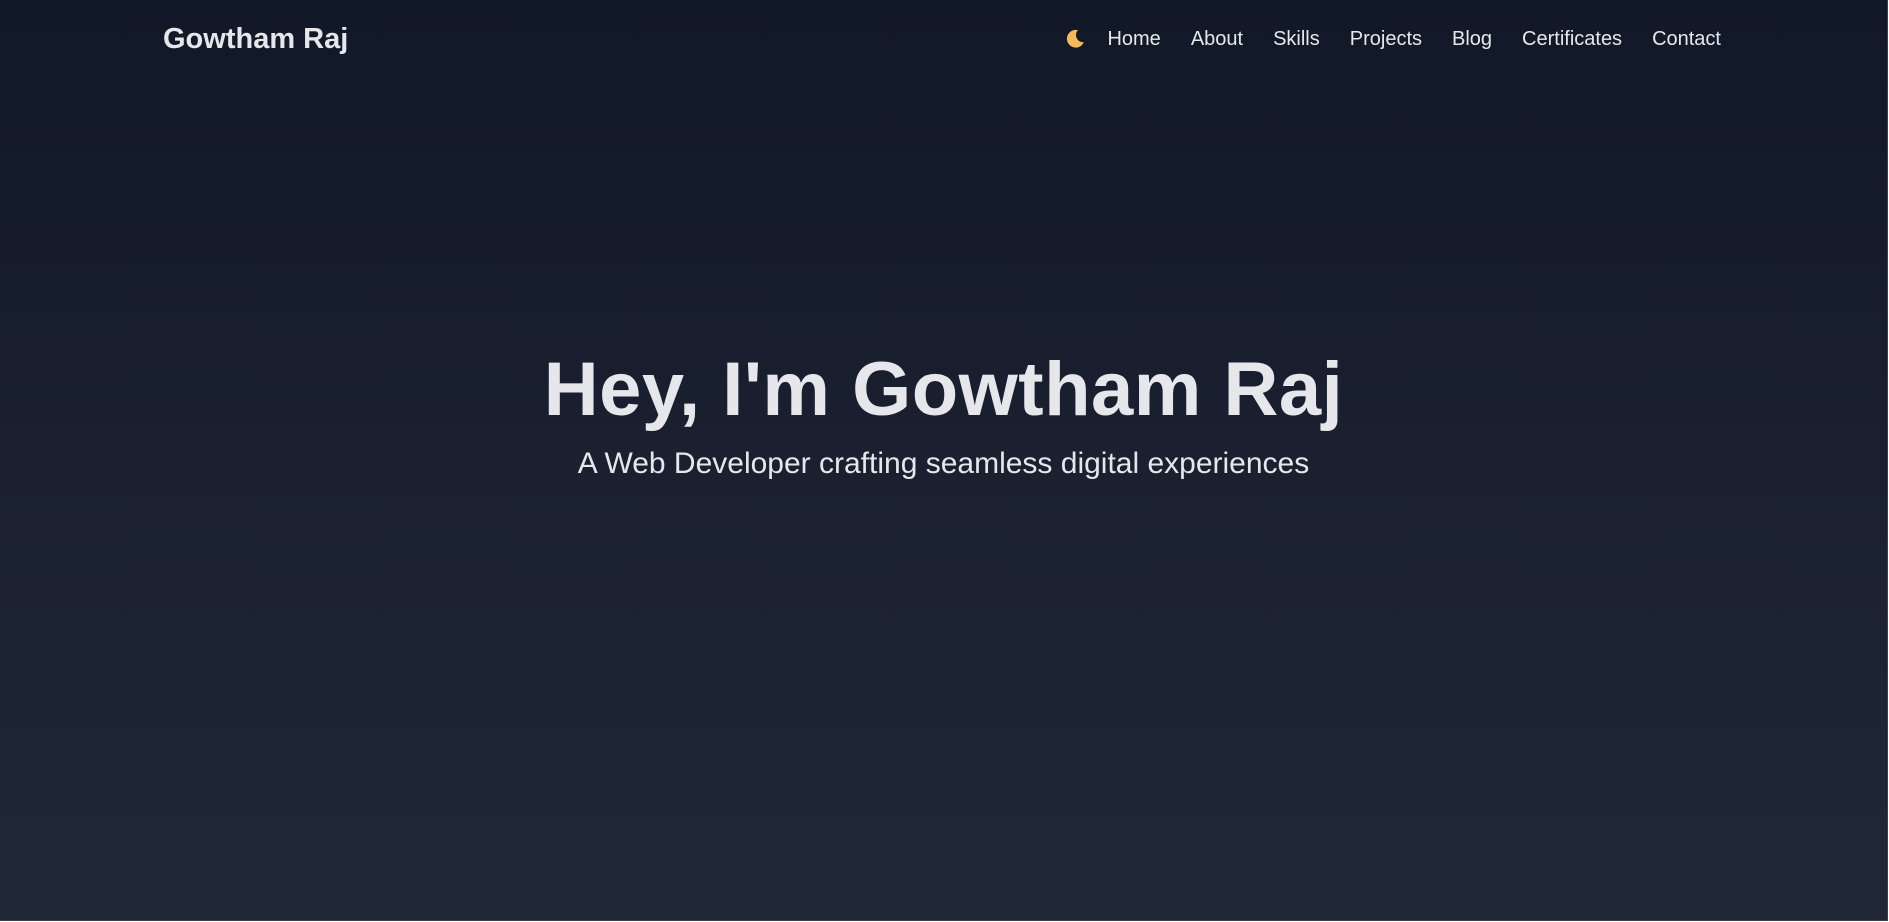 The image size is (1889, 922). What do you see at coordinates (1686, 39) in the screenshot?
I see `nav-link-contact: Contact` at bounding box center [1686, 39].